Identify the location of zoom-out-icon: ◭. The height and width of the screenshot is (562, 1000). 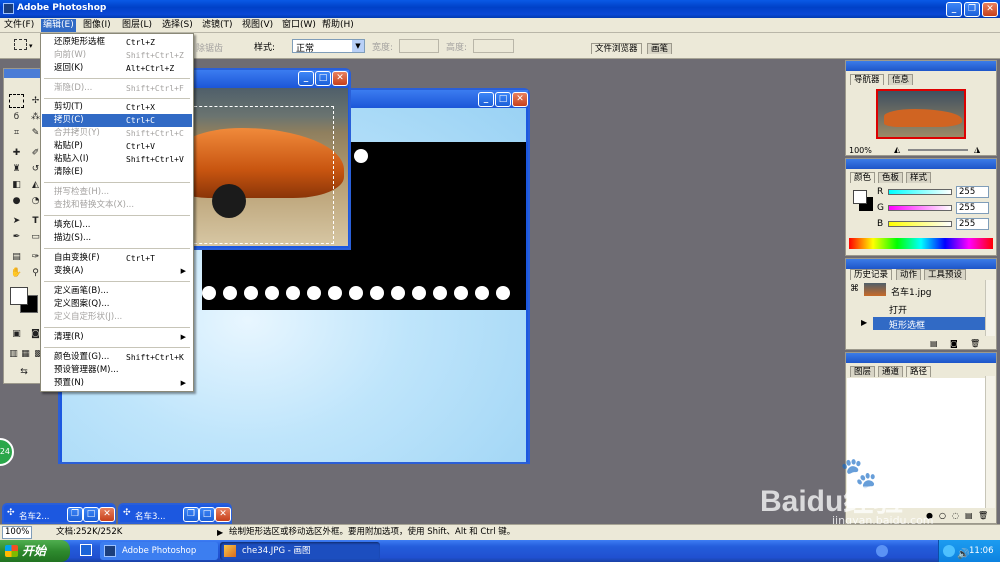
(897, 149).